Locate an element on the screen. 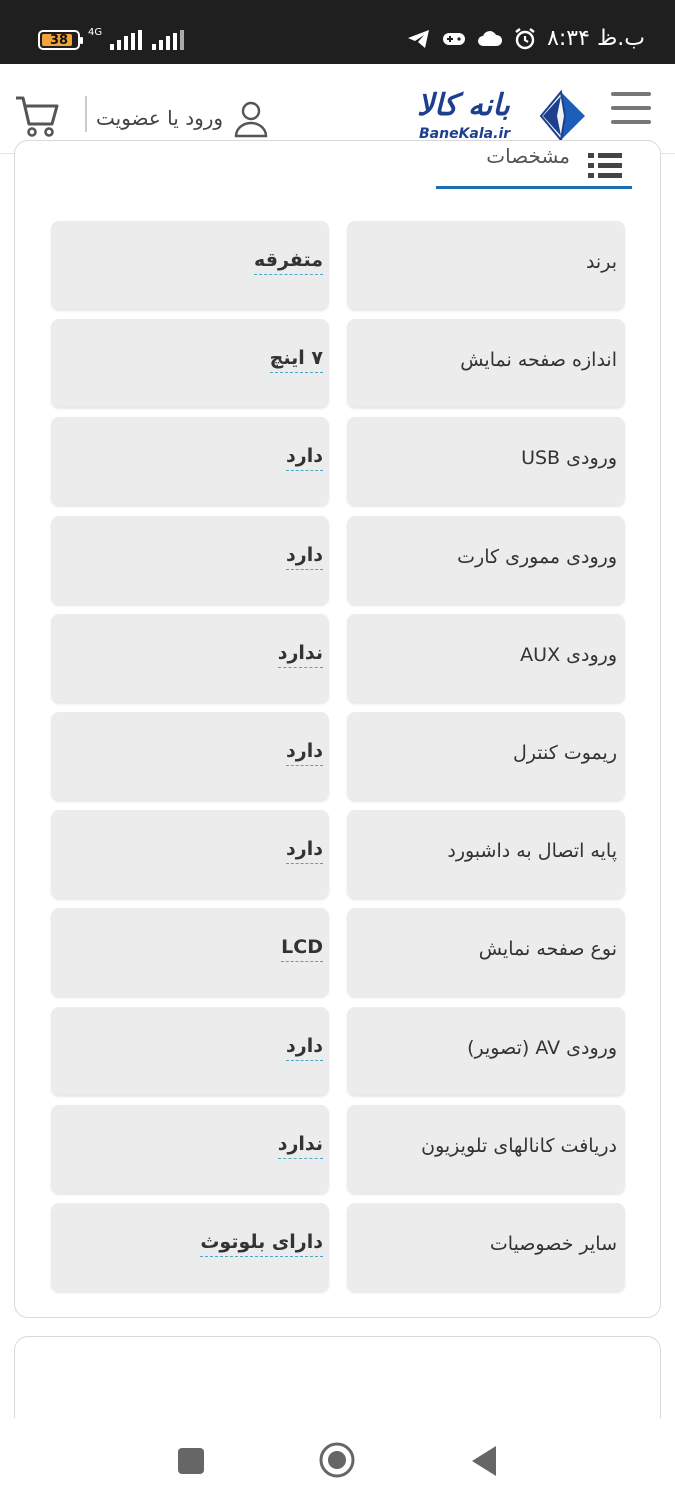  spec-row: برند متفرقه is located at coordinates (338, 265).